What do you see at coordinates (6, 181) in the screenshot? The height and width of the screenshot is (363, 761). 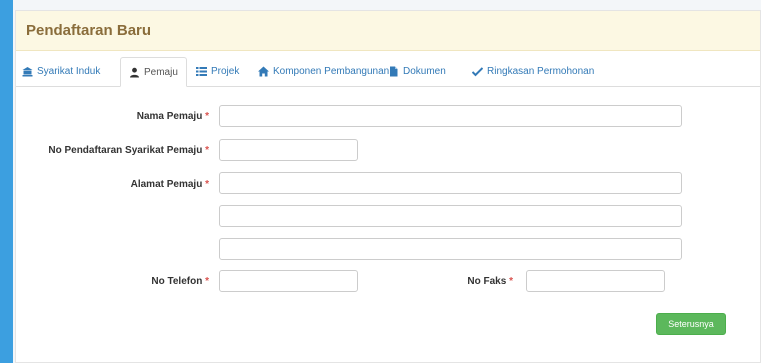 I see `window-left-border` at bounding box center [6, 181].